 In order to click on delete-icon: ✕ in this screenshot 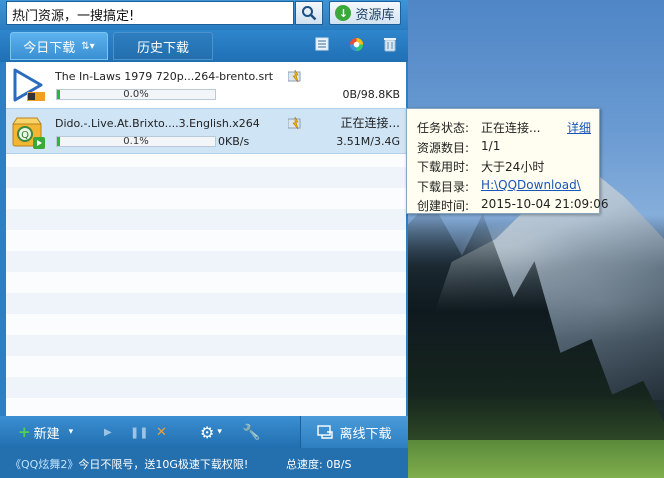, I will do `click(161, 432)`.